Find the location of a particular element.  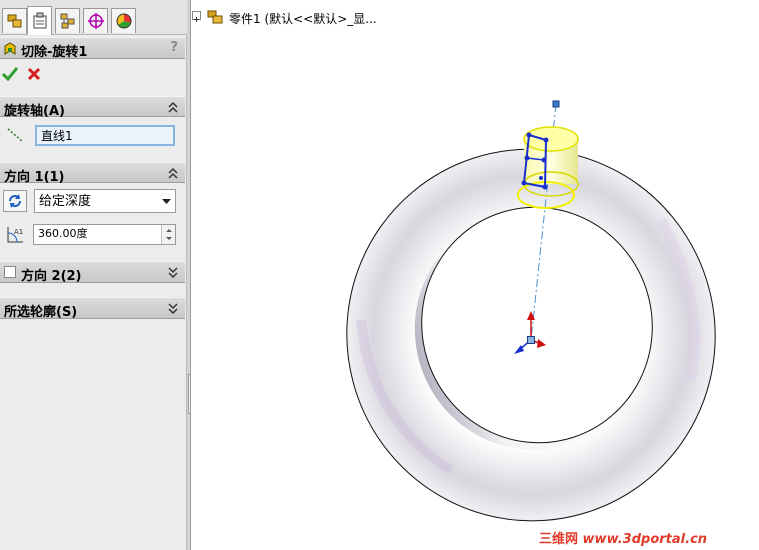

end-condition-select: 给定深度 is located at coordinates (105, 201).